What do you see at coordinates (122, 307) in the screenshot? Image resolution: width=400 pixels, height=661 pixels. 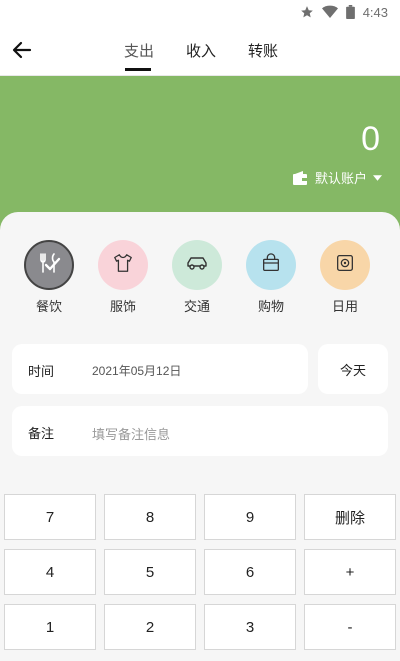 I see `category-label: 服饰` at bounding box center [122, 307].